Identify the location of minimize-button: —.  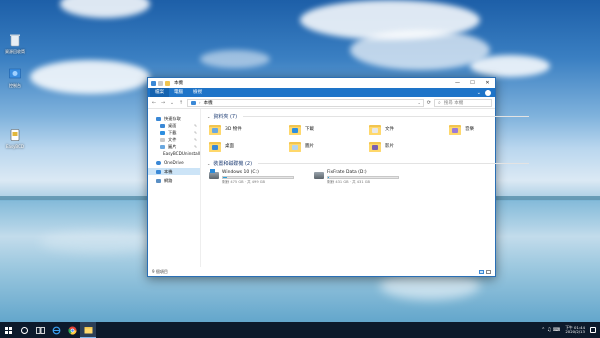
(457, 83).